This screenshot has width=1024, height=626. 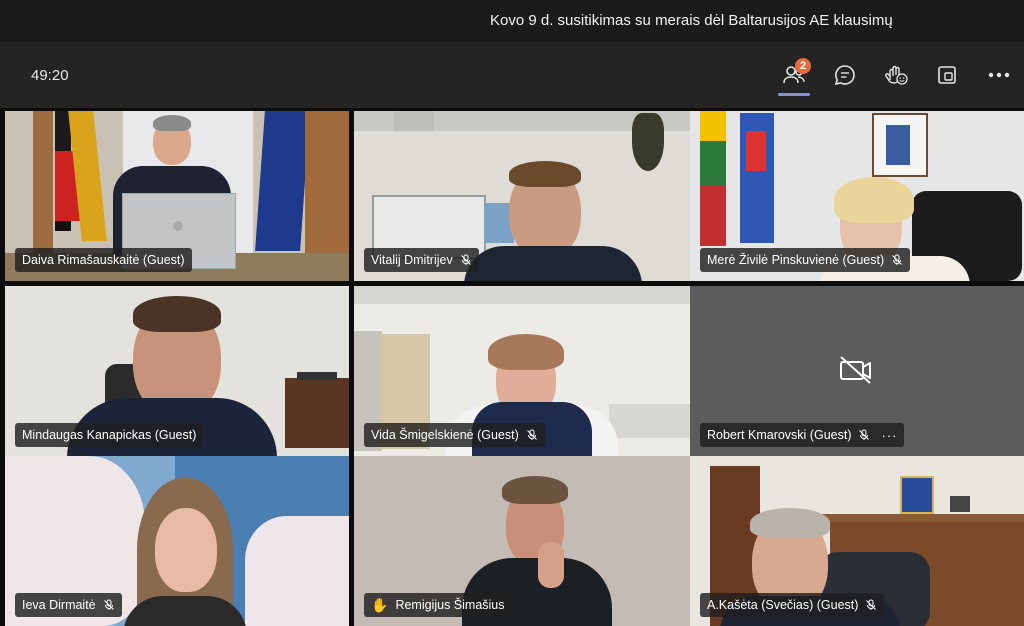 What do you see at coordinates (50, 75) in the screenshot?
I see `meeting-timer: 49:20` at bounding box center [50, 75].